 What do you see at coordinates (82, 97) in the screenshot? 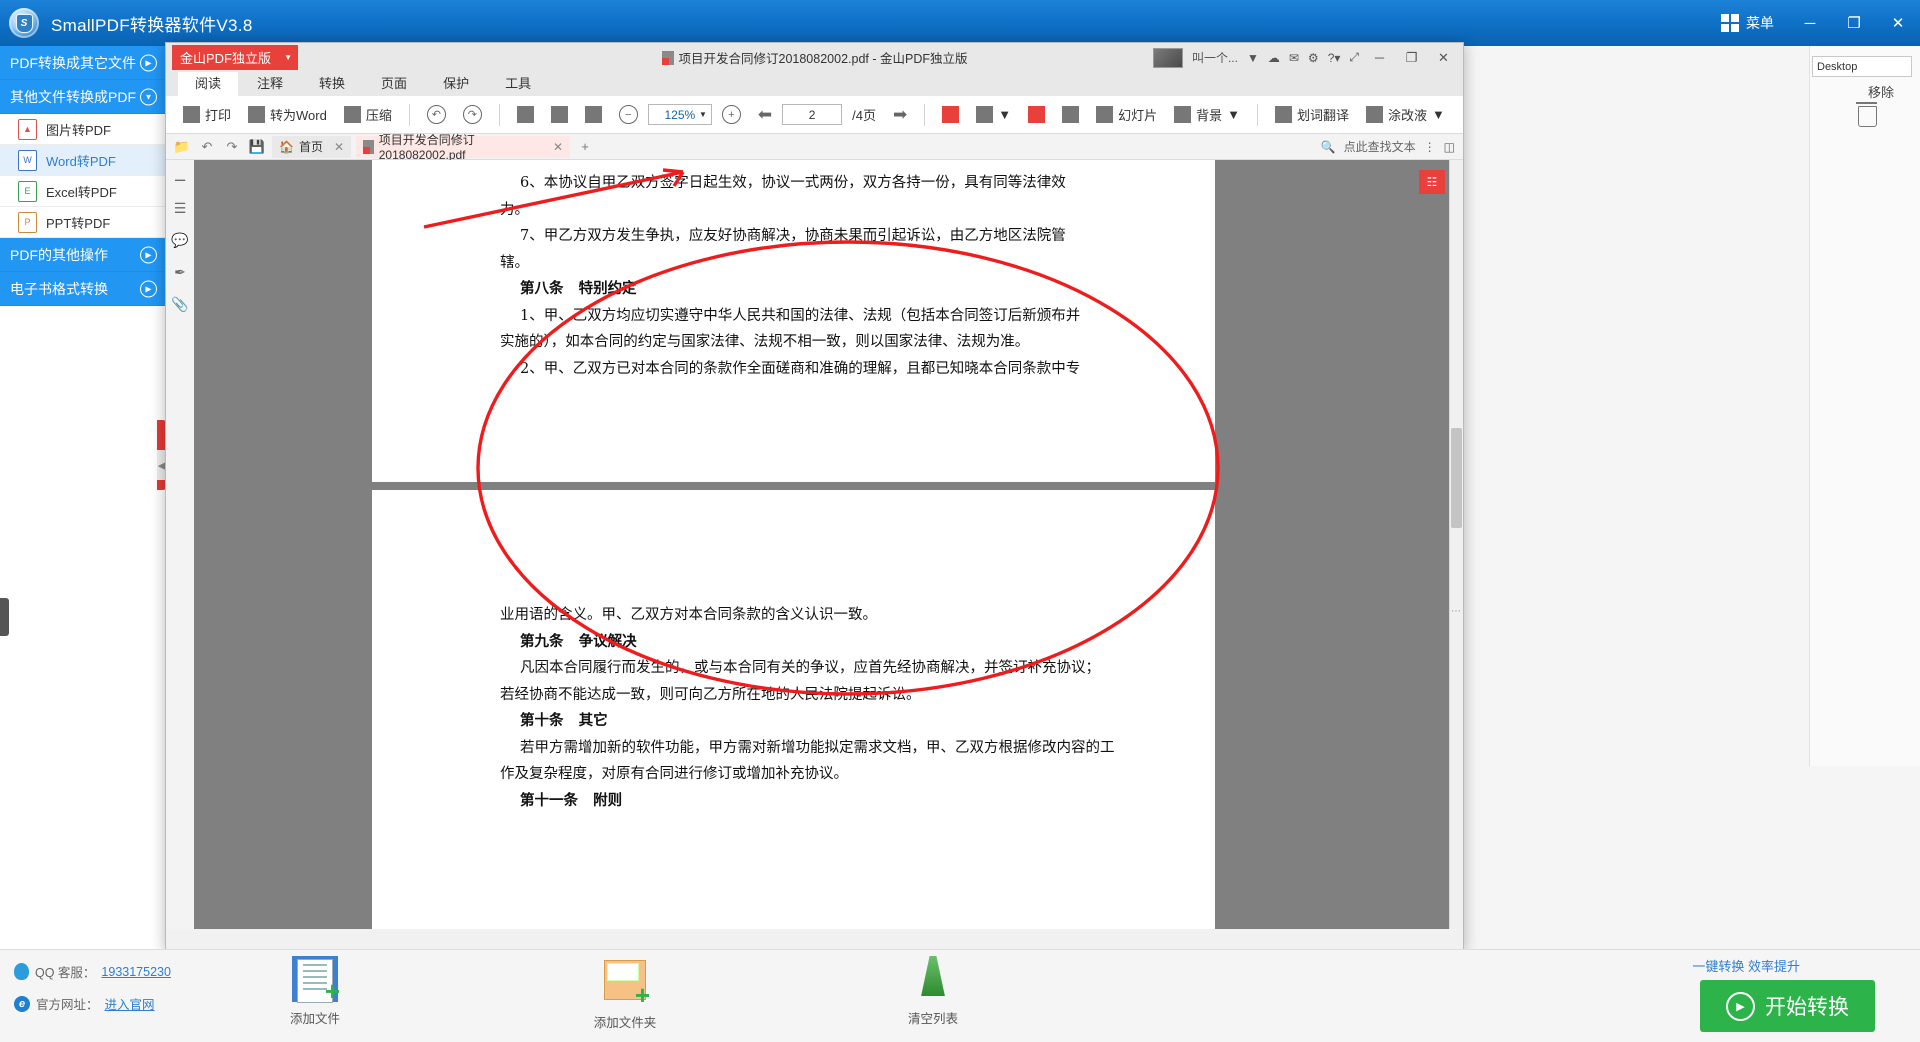
I see `sidebar-category-other-to-pdf: 其他文件转换成PDF ▼` at bounding box center [82, 97].